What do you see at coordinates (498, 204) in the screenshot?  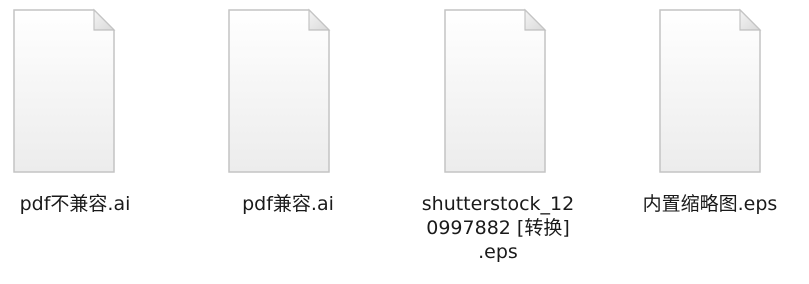 I see `file-name-line: shutterstock_12` at bounding box center [498, 204].